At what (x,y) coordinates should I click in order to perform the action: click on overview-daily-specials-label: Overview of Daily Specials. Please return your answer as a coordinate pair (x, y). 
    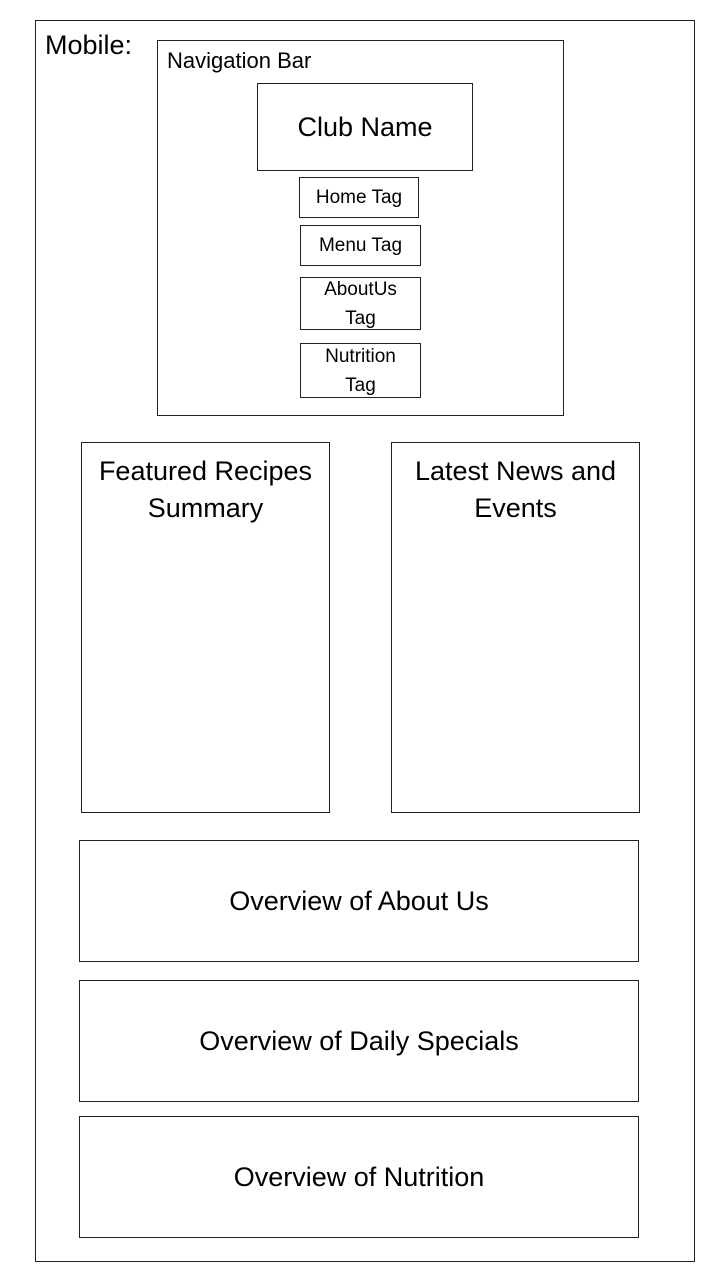
    Looking at the image, I should click on (359, 1040).